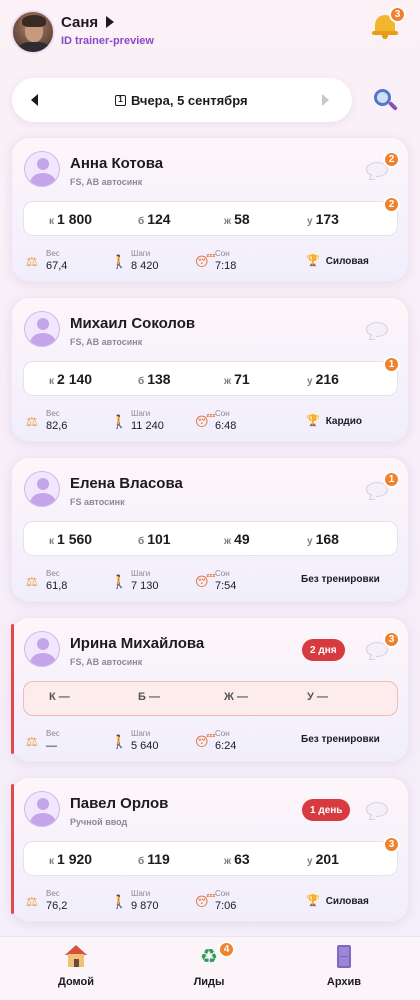 The height and width of the screenshot is (1000, 420). I want to click on user-name: Саня, so click(79, 22).